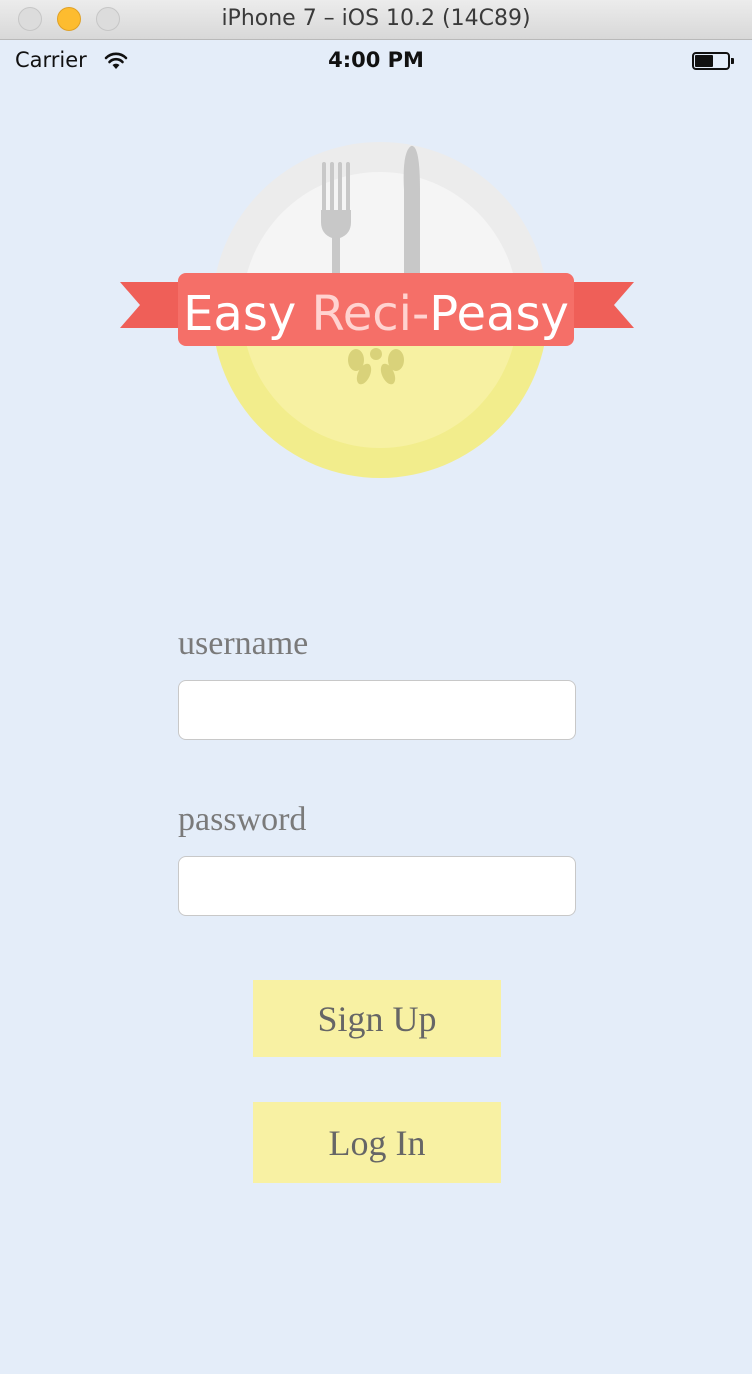 Image resolution: width=752 pixels, height=1374 pixels. What do you see at coordinates (411, 212) in the screenshot?
I see `knife-icon` at bounding box center [411, 212].